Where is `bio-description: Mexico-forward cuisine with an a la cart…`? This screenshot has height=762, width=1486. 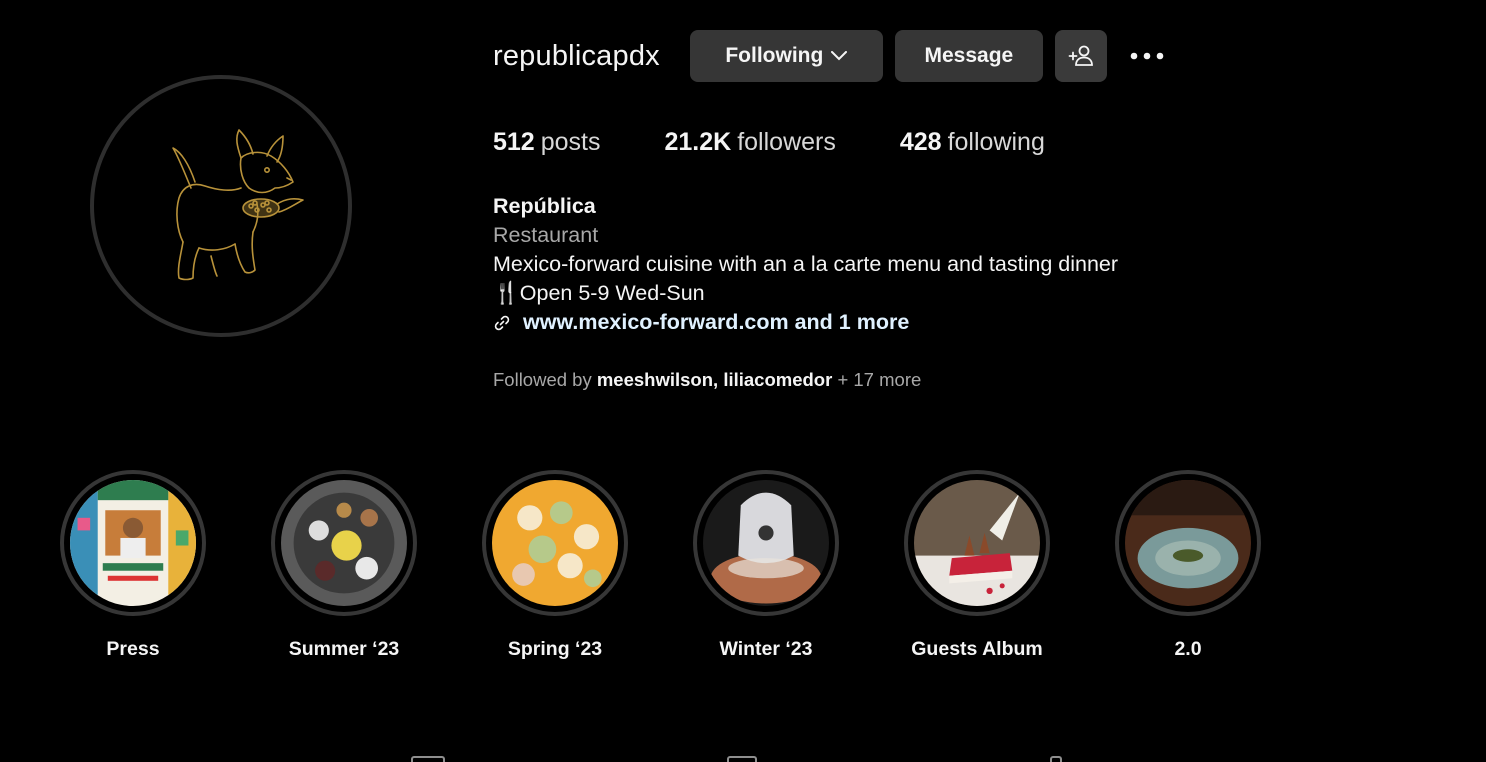 bio-description: Mexico-forward cuisine with an a la cart… is located at coordinates (806, 264).